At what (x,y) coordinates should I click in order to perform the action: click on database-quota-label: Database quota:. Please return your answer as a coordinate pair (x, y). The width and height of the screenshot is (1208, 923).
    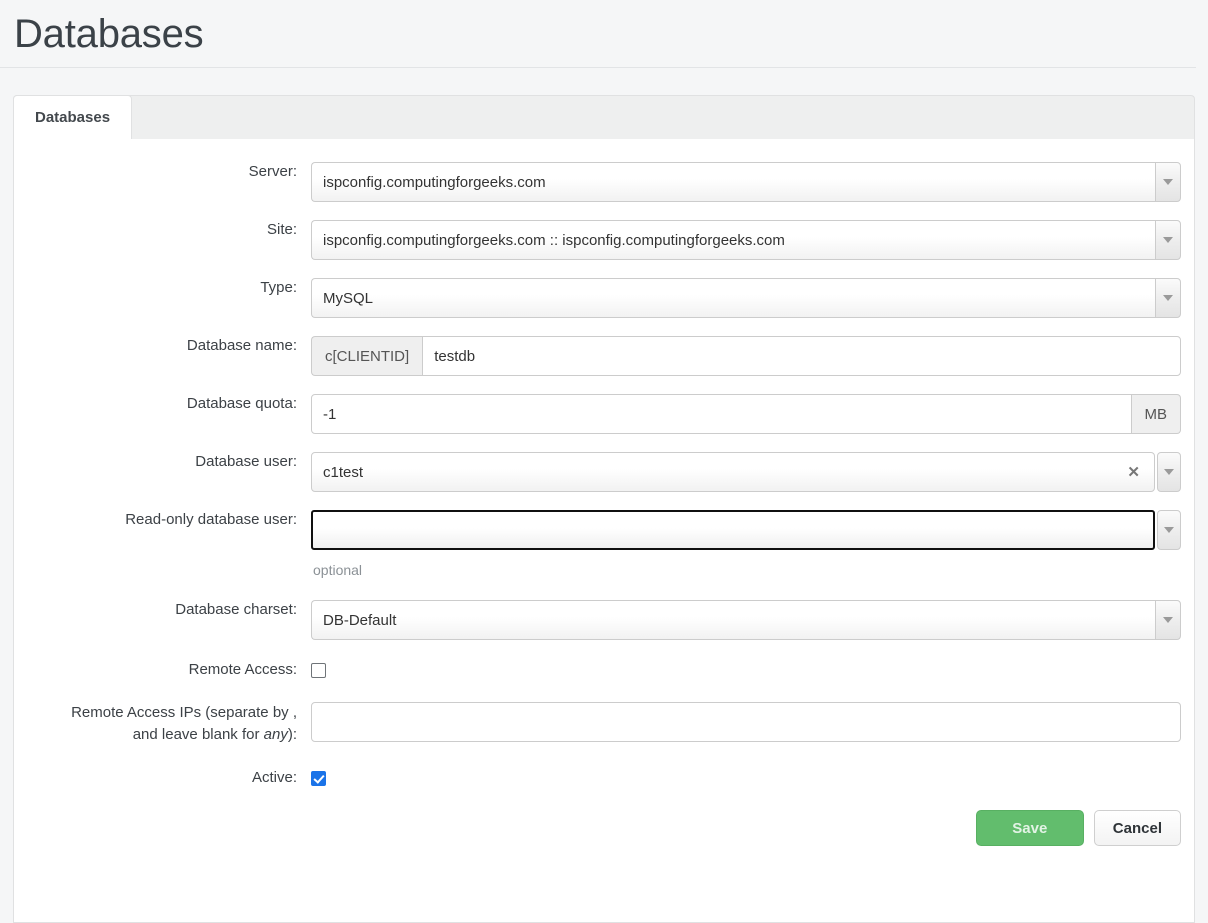
    Looking at the image, I should click on (241, 403).